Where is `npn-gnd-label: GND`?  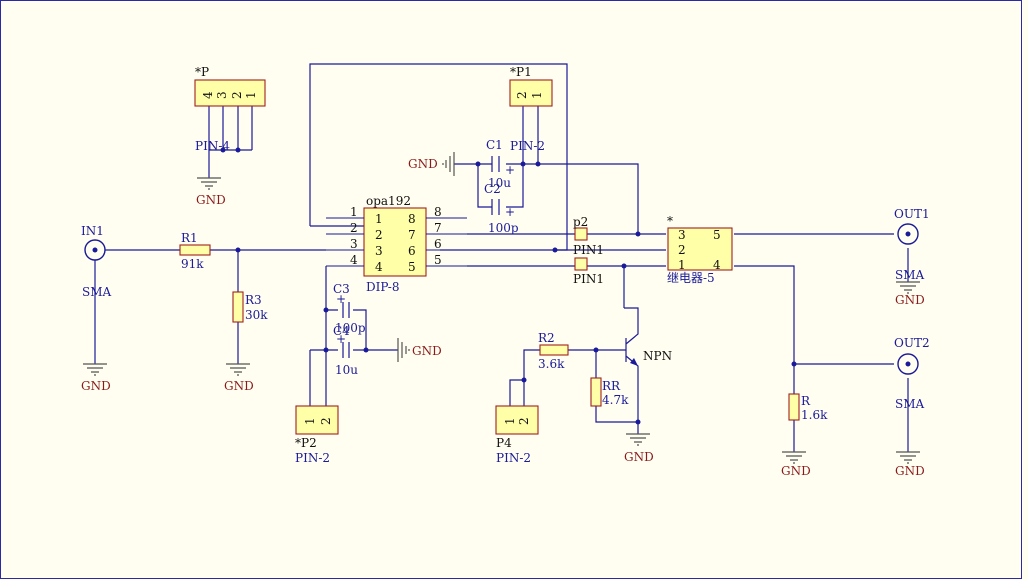 npn-gnd-label: GND is located at coordinates (639, 457).